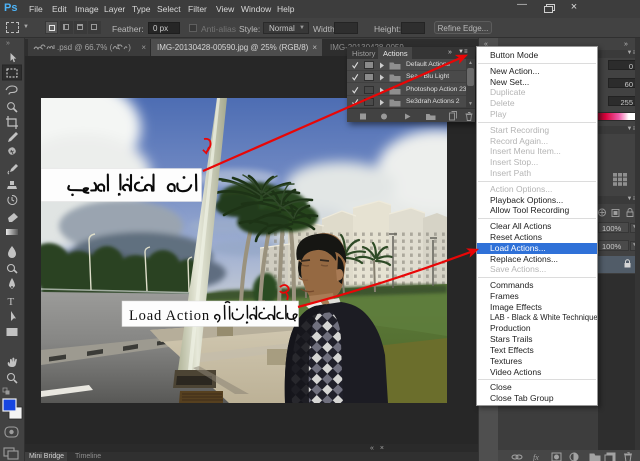 This screenshot has width=640, height=461. Describe the element at coordinates (169, 316) in the screenshot. I see `svg-text: Load Action` at that location.